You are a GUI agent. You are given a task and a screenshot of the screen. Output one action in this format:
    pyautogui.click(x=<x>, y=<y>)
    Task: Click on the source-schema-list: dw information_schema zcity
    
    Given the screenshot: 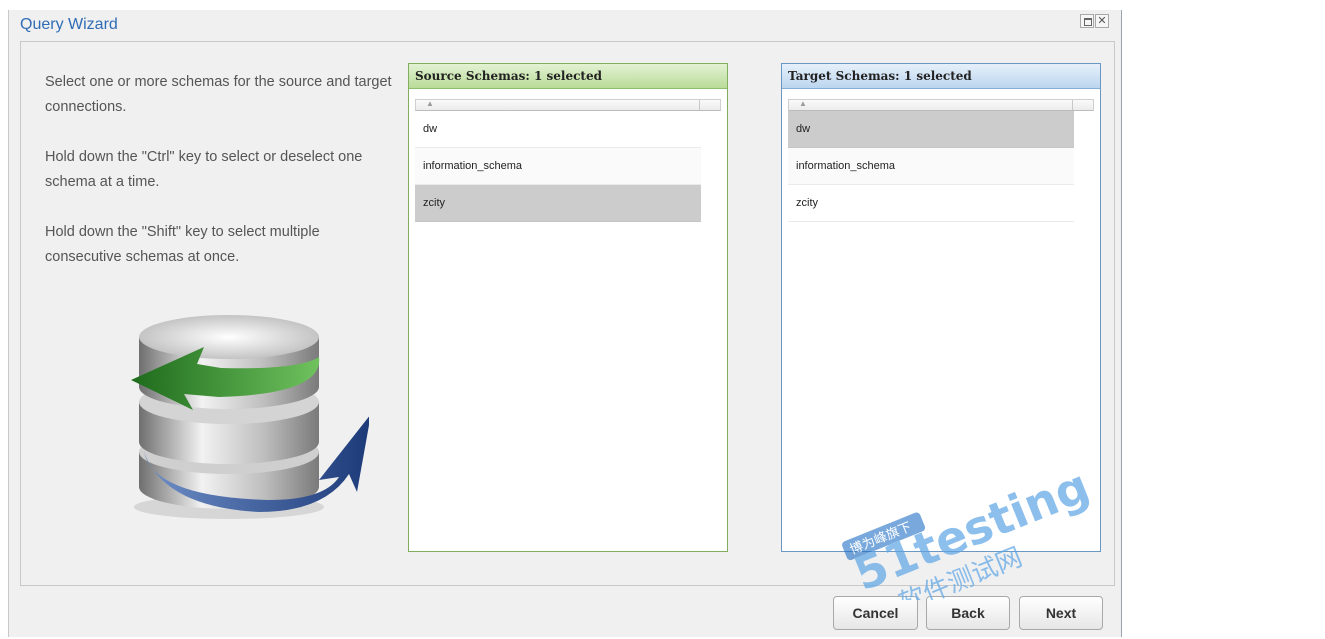 What is the action you would take?
    pyautogui.click(x=558, y=166)
    